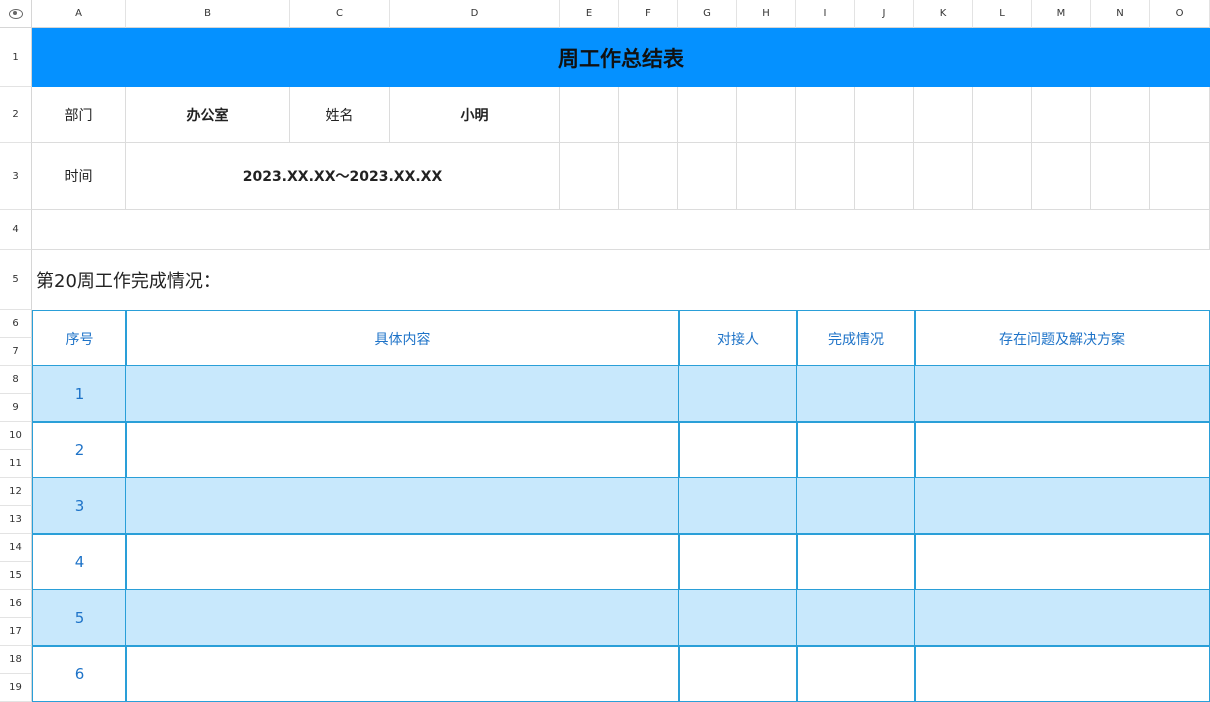 Image resolution: width=1210 pixels, height=702 pixels. What do you see at coordinates (343, 176) in the screenshot?
I see `time-value-cell: 2023.XX.XX～2023.XX.XX` at bounding box center [343, 176].